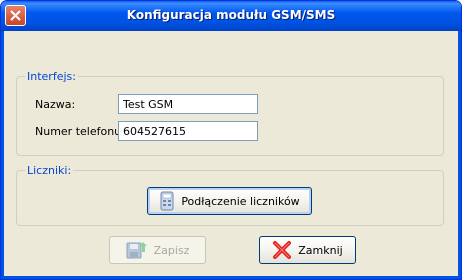  I want to click on window-title: Konfiguracja modułu GSM/SMS, so click(231, 15).